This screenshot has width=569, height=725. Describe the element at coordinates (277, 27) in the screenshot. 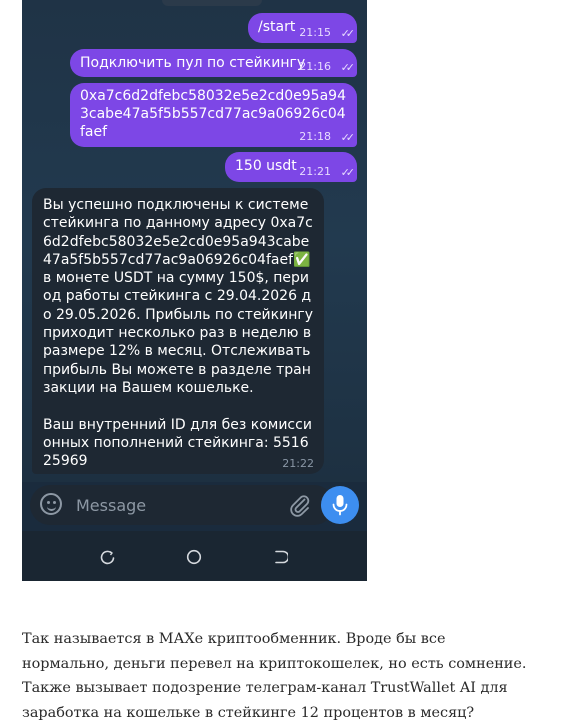

I see `message-text: /start` at that location.